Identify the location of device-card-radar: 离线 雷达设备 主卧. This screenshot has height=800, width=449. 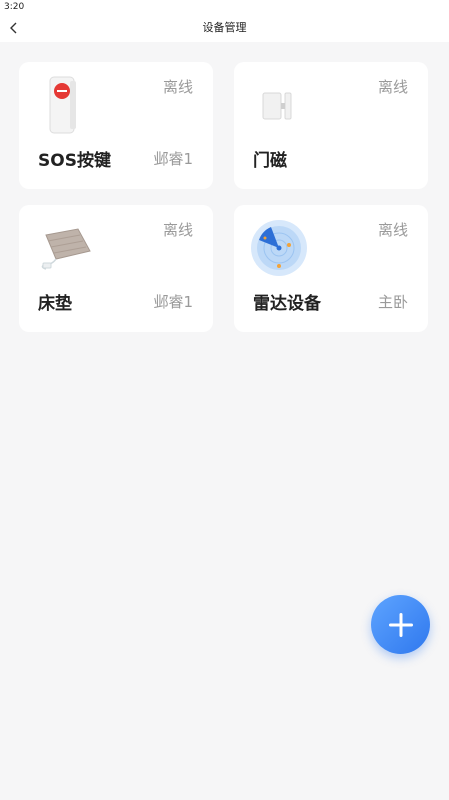
(331, 268).